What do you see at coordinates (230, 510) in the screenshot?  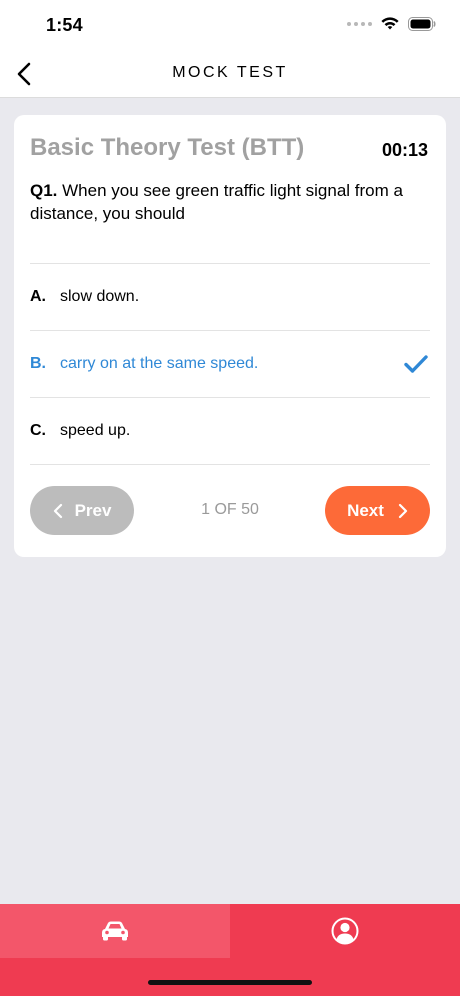 I see `pager: Prev 1 OF 50 Next` at bounding box center [230, 510].